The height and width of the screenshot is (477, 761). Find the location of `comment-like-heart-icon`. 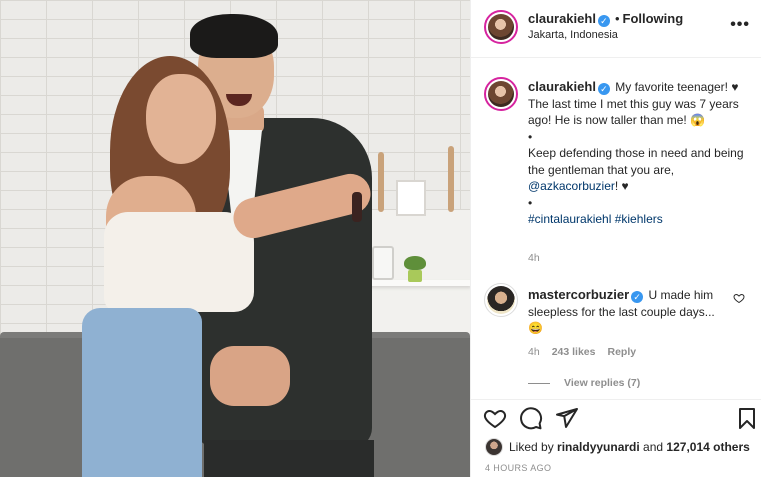

comment-like-heart-icon is located at coordinates (739, 298).